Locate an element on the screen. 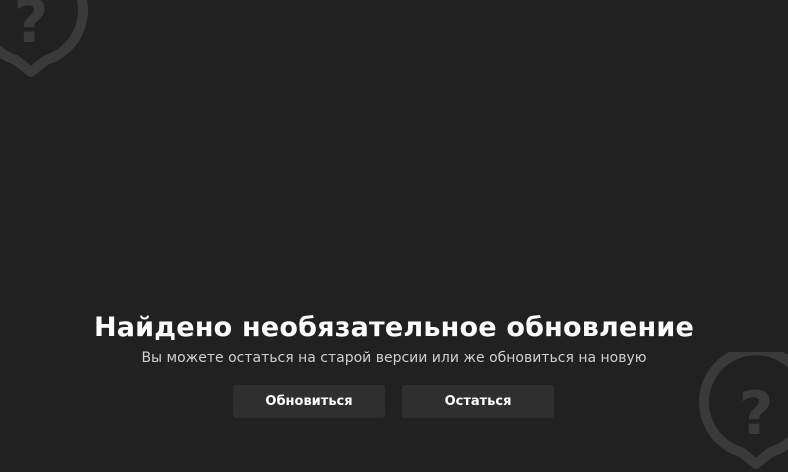  dialog-buttons: Обновиться Остаться is located at coordinates (393, 401).